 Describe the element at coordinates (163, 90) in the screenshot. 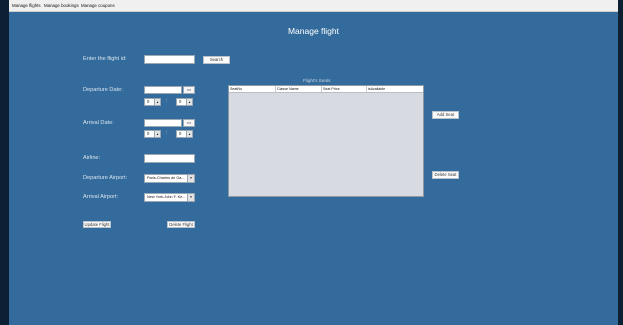

I see `departure-date-input` at that location.